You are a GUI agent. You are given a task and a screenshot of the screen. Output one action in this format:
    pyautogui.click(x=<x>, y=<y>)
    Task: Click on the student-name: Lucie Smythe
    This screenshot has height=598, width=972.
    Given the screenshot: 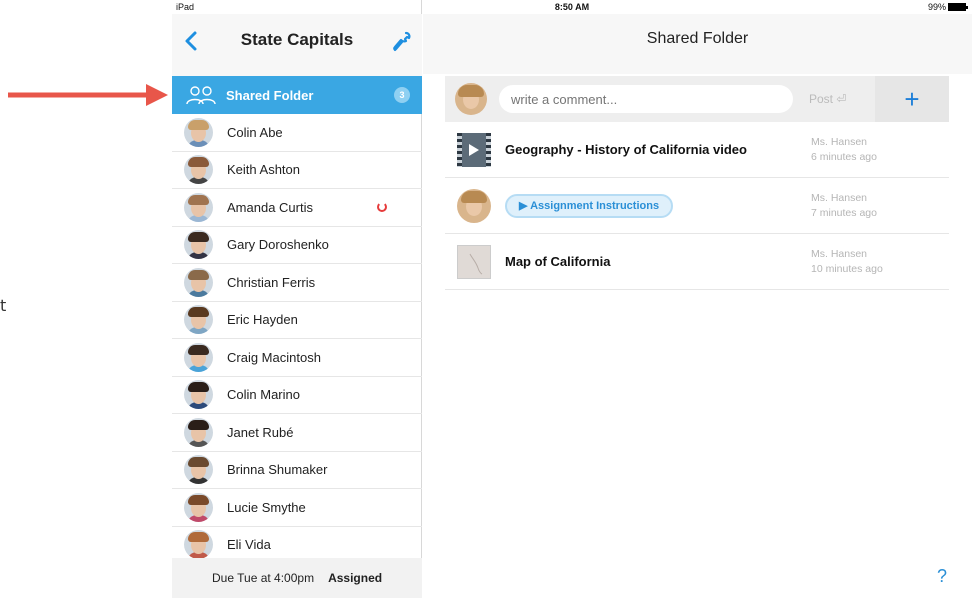 What is the action you would take?
    pyautogui.click(x=266, y=507)
    